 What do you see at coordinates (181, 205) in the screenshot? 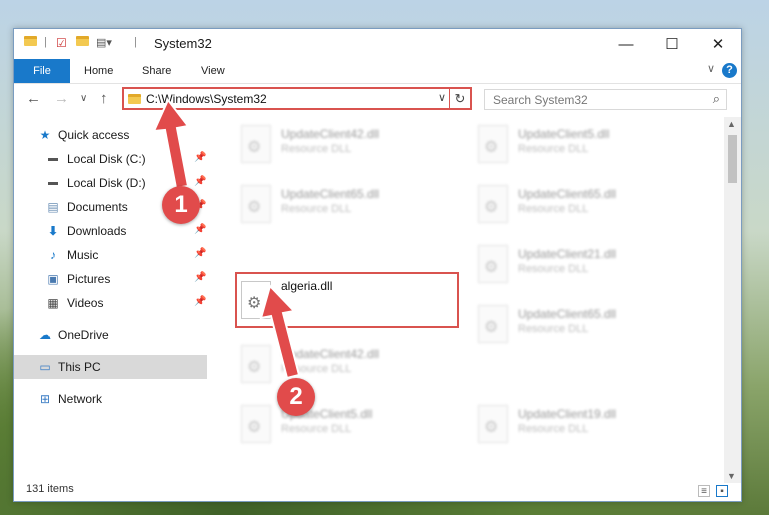
I see `callout-badge-1: 1` at bounding box center [181, 205].